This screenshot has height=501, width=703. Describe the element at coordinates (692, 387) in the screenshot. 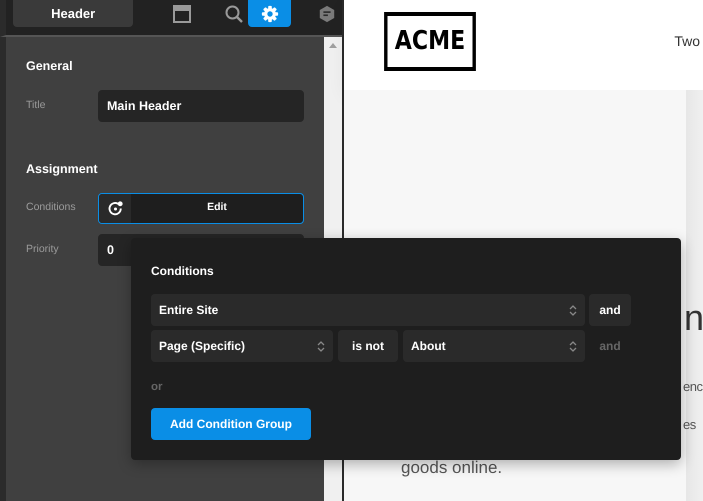

I see `hero-text: enc` at that location.